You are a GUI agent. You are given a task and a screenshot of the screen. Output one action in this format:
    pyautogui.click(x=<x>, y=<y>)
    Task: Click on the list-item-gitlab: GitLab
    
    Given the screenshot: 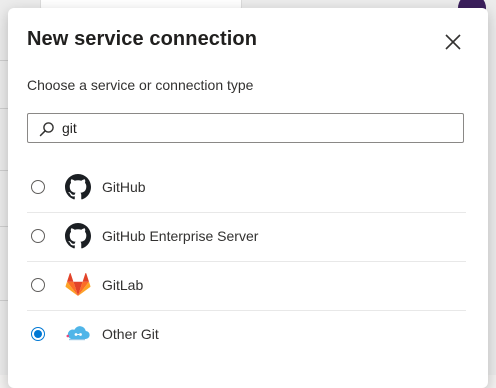 What is the action you would take?
    pyautogui.click(x=246, y=286)
    